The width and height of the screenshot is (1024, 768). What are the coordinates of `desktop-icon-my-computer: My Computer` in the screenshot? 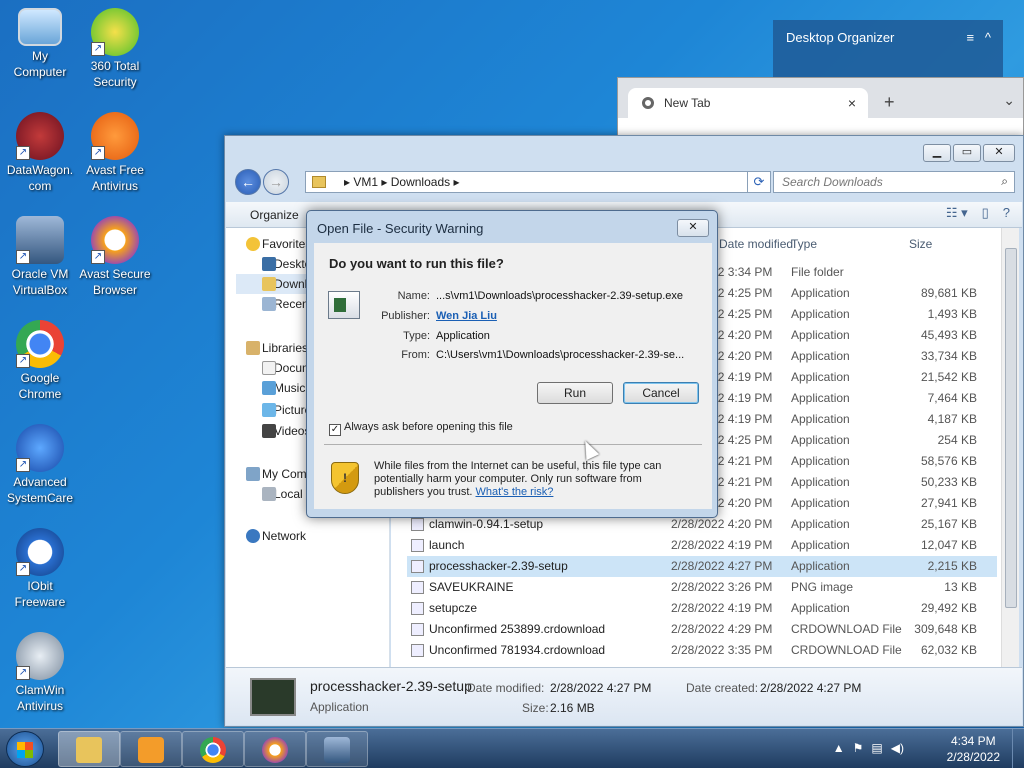 It's located at (40, 44).